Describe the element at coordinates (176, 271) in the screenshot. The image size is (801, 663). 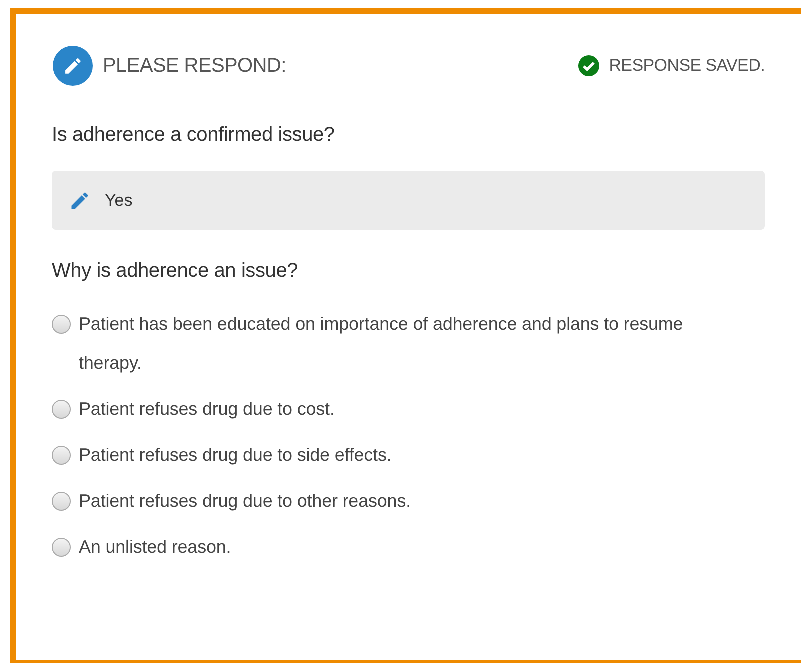
I see `question-text: Why is adherence an issue?` at that location.